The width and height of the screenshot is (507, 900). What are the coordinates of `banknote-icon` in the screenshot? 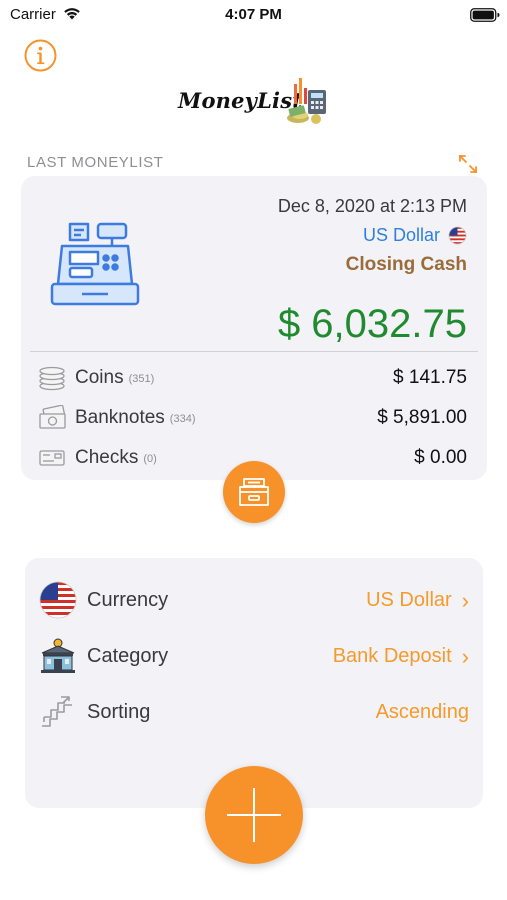 It's located at (52, 417).